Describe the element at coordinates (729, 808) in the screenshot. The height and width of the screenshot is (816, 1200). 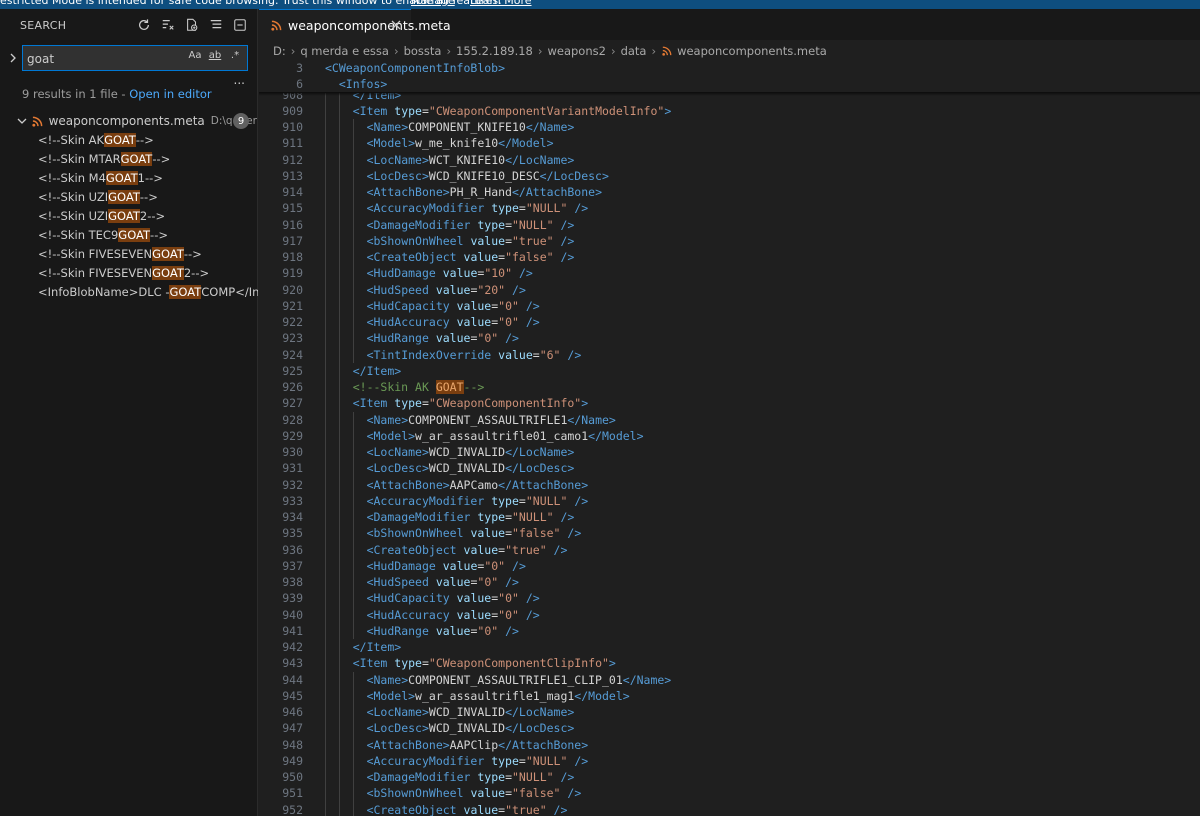
I see `code-line: 952 <CreateObject value="true" />` at that location.